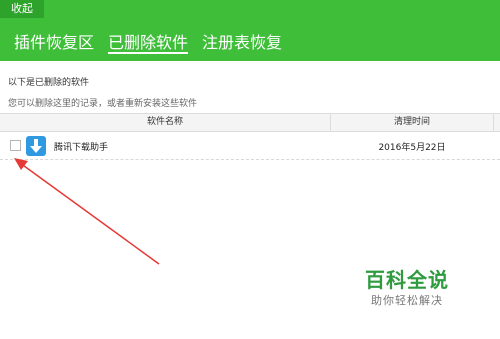  Describe the element at coordinates (407, 300) in the screenshot. I see `watermark-subtitle: 助你轻松解决` at that location.